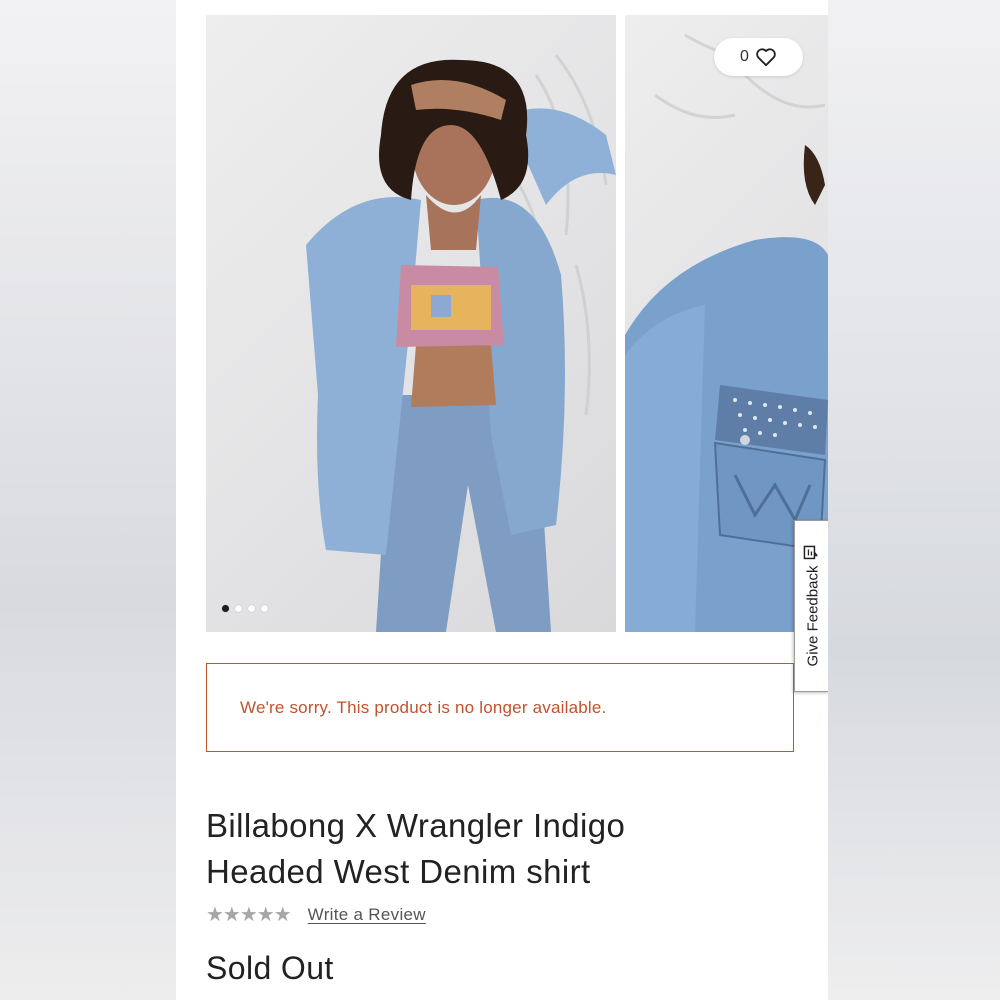 The height and width of the screenshot is (1000, 1000). What do you see at coordinates (398, 871) in the screenshot?
I see `product-title-line2: Headed West Denim shirt` at bounding box center [398, 871].